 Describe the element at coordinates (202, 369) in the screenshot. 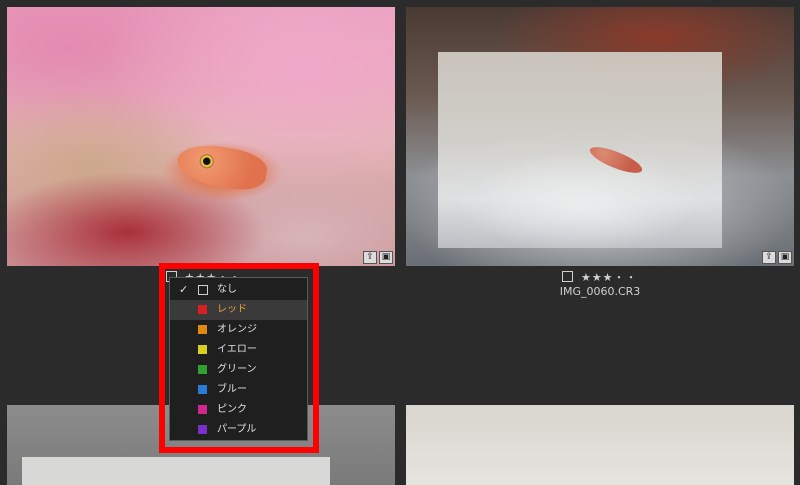

I see `green-swatch-icon` at that location.